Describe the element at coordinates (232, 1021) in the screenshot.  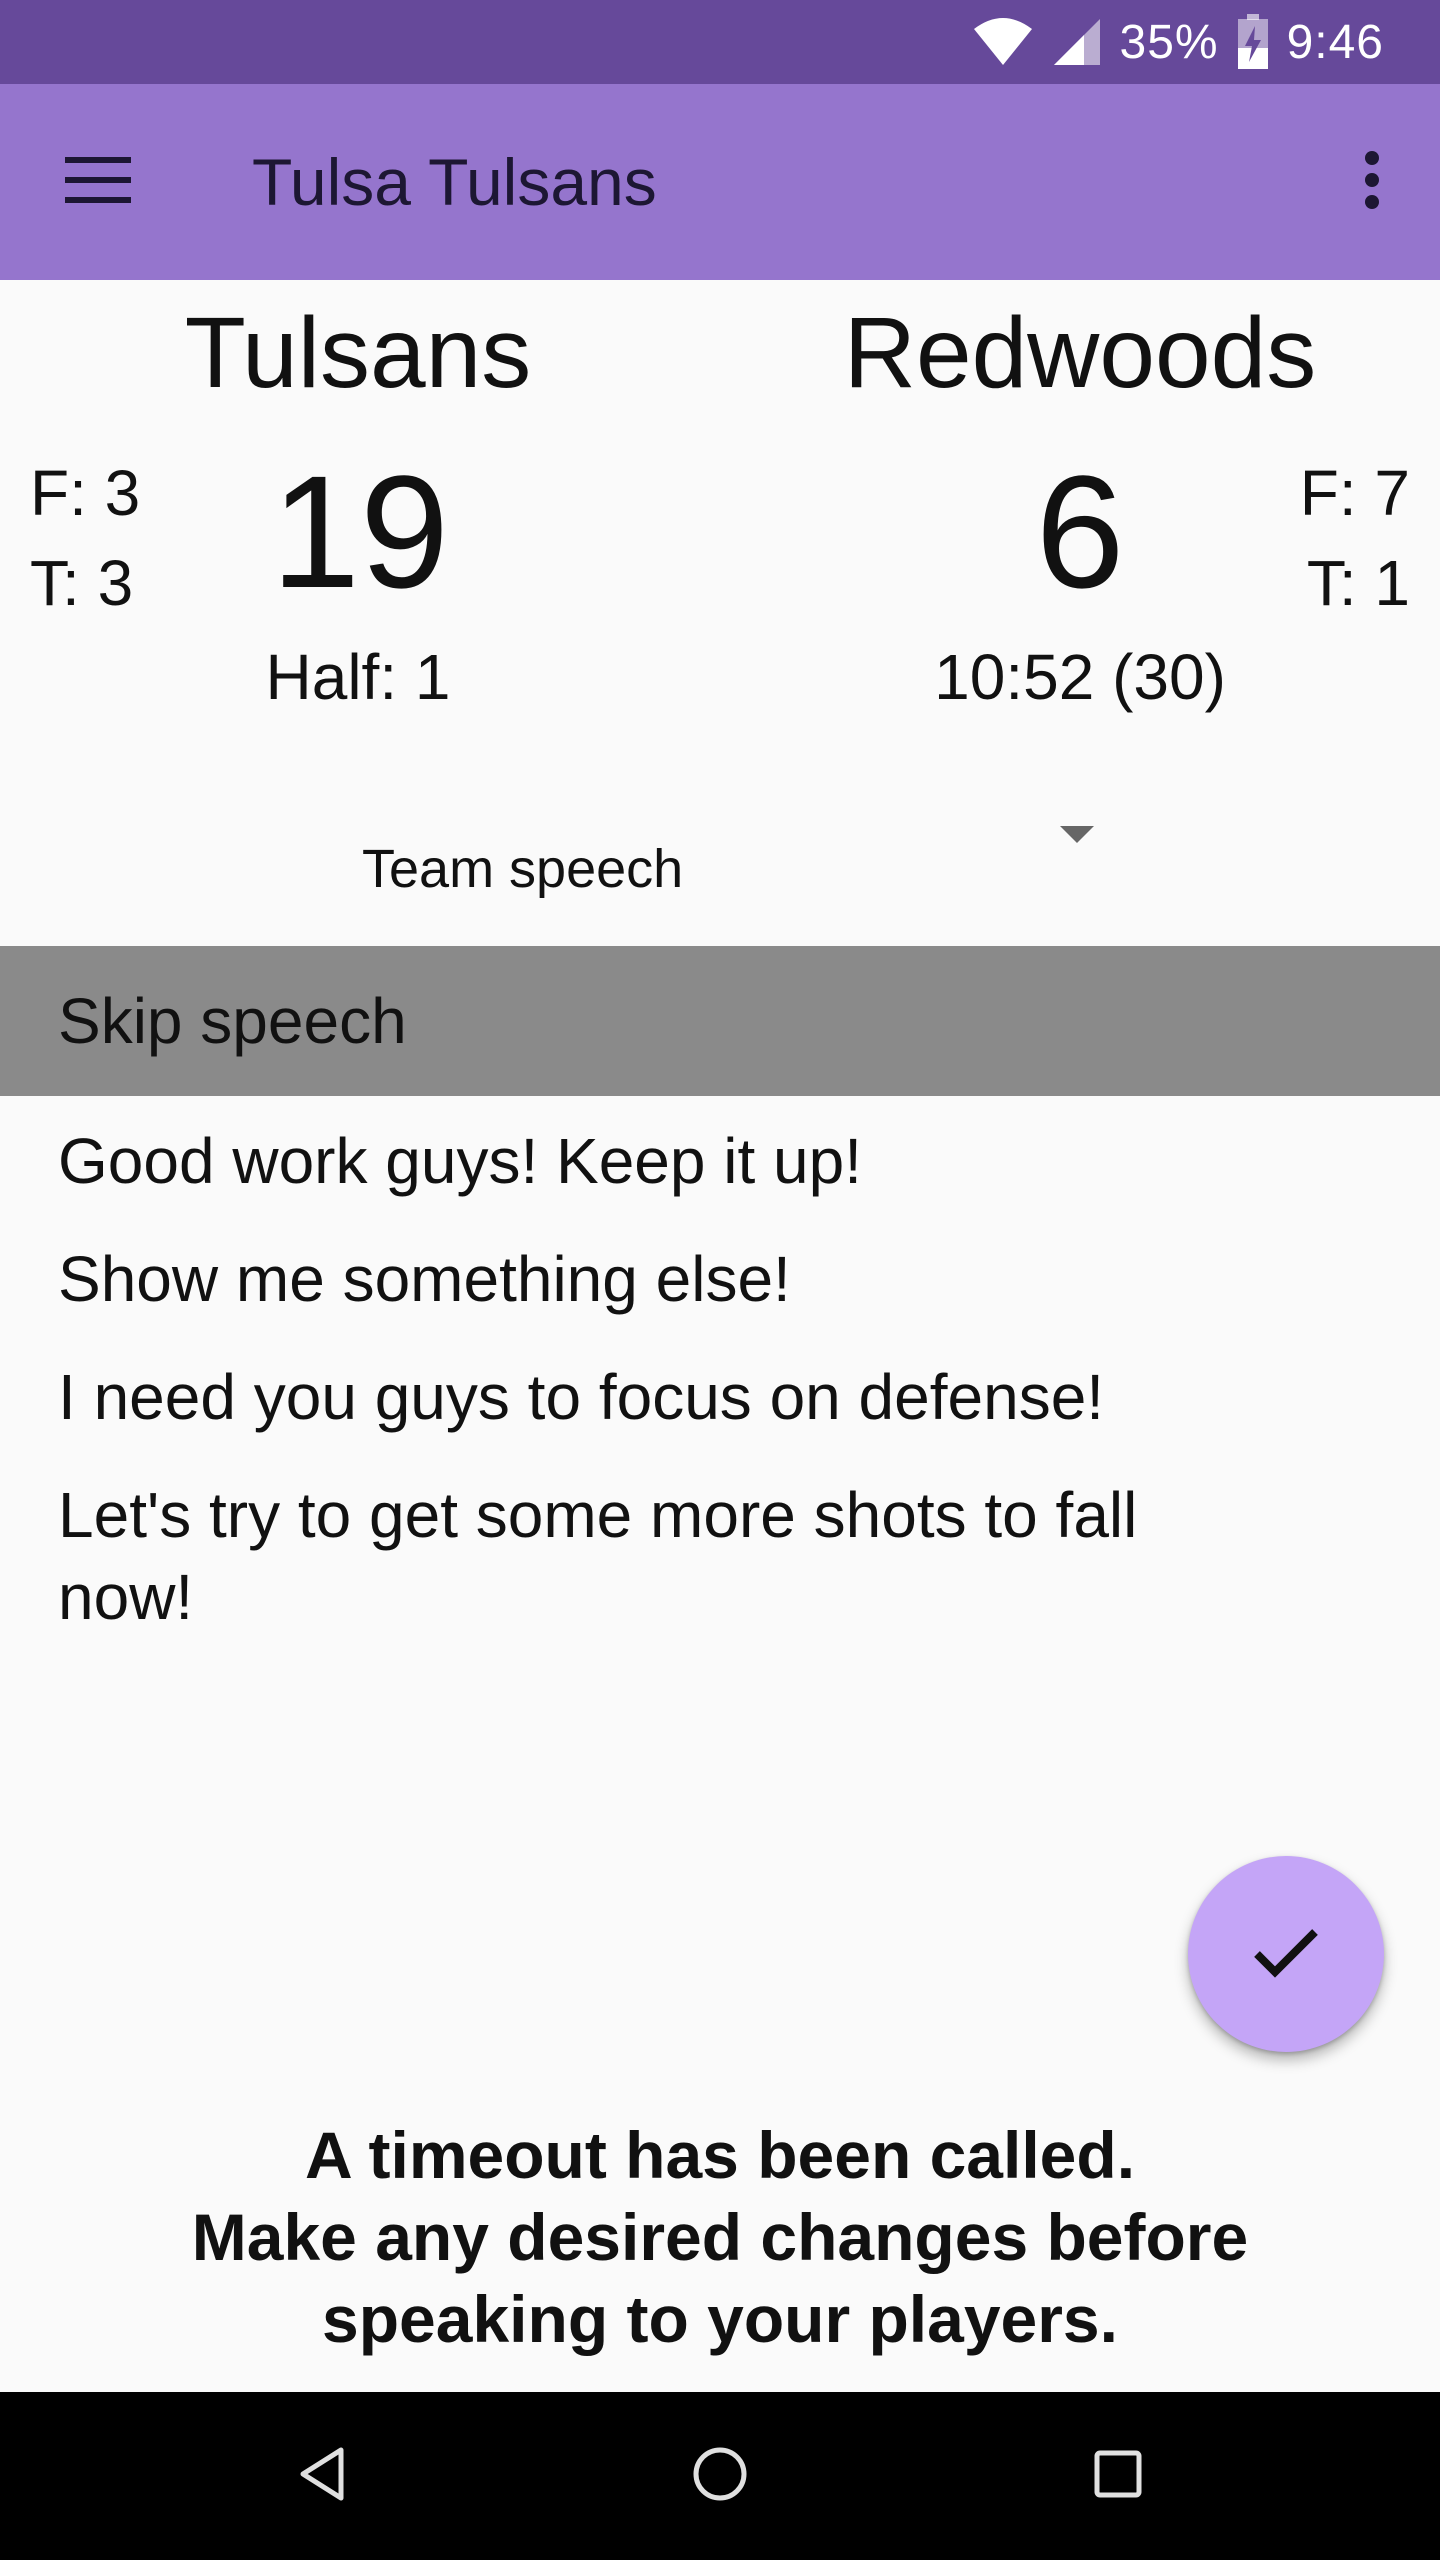
I see `speech-option-label: Skip speech` at that location.